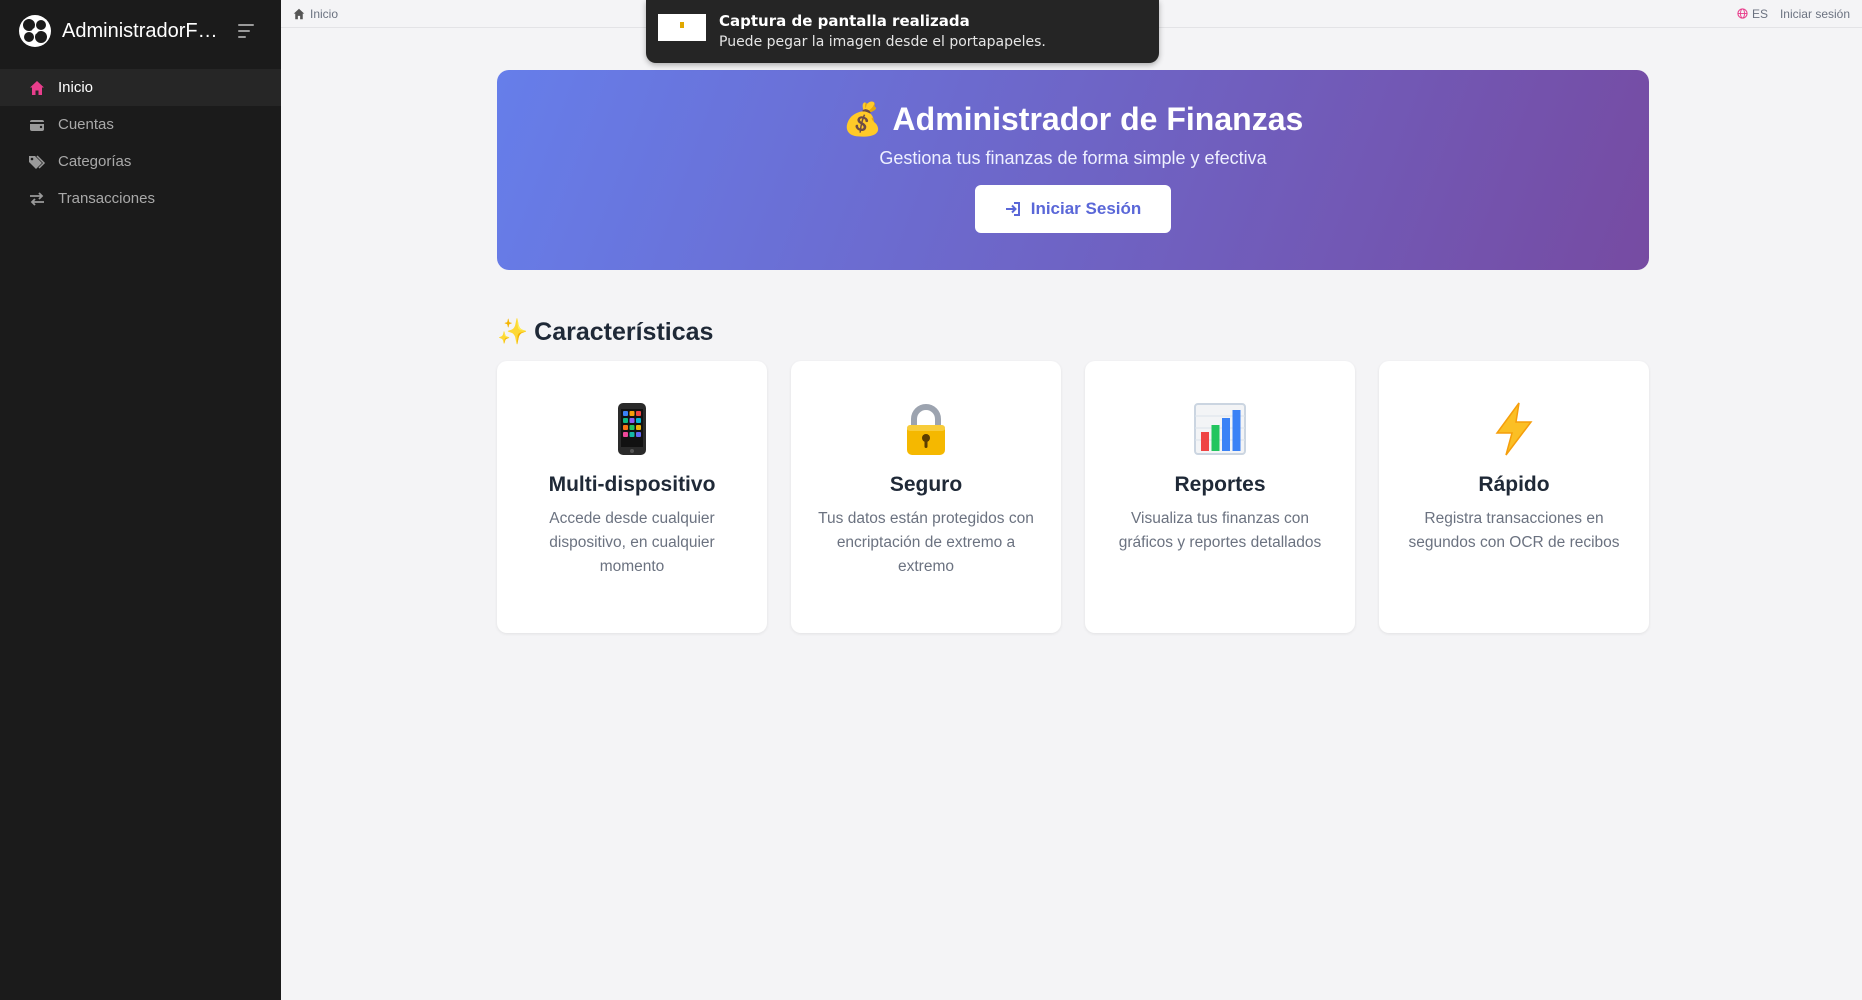  I want to click on wallet-icon, so click(37, 125).